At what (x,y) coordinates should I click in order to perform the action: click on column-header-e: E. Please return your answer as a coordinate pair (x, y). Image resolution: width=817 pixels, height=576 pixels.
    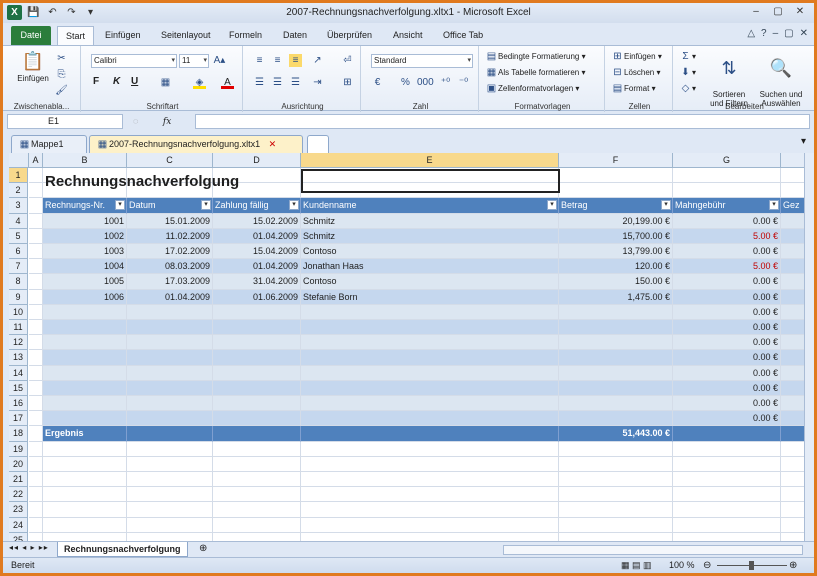
    Looking at the image, I should click on (430, 160).